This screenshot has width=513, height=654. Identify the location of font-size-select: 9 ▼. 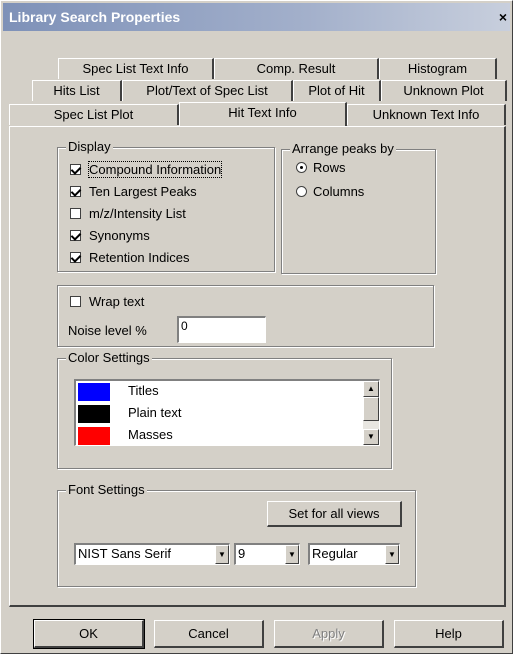
(267, 554).